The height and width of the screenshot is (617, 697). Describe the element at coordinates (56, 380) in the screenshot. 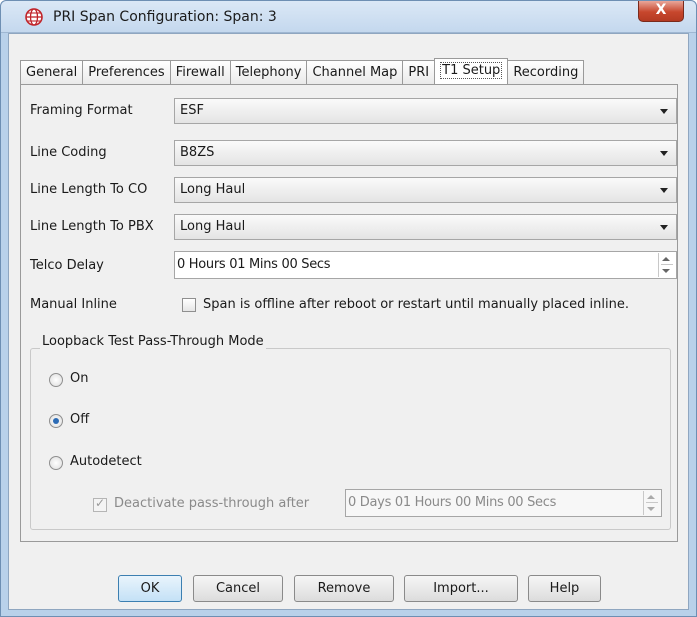

I see `loopback-on-radio` at that location.